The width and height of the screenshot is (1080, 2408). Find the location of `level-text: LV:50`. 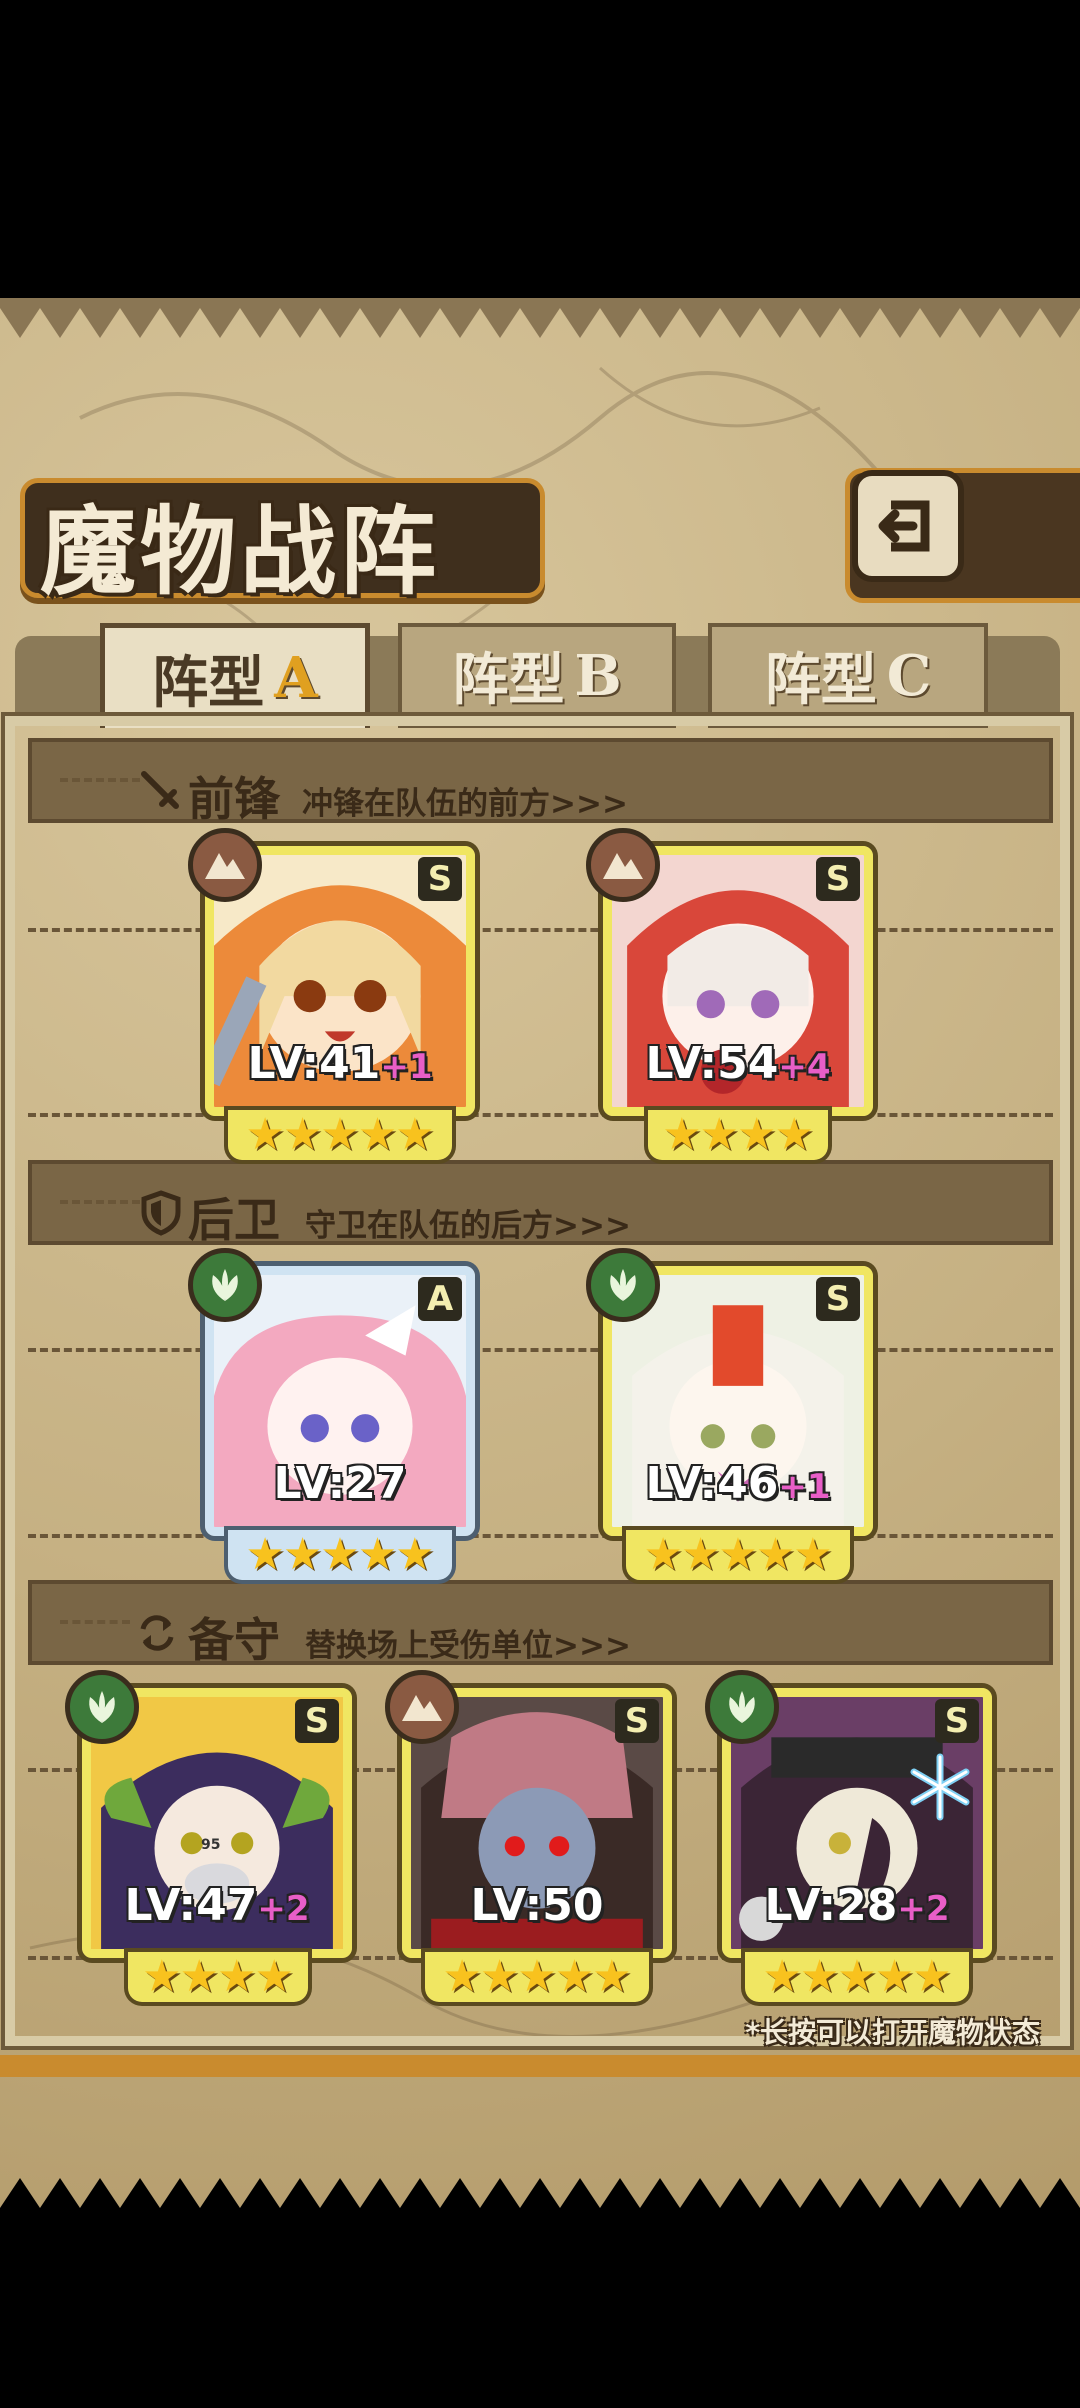

level-text: LV:50 is located at coordinates (537, 1905).